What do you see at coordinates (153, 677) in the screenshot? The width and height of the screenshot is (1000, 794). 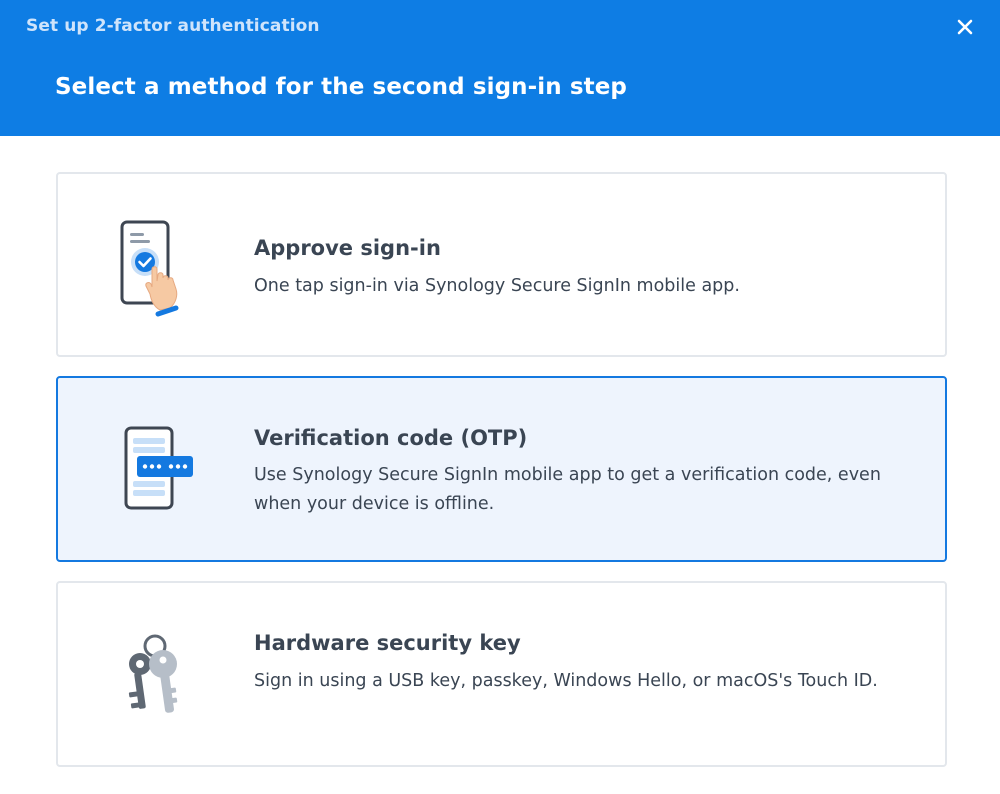 I see `keys-icon` at bounding box center [153, 677].